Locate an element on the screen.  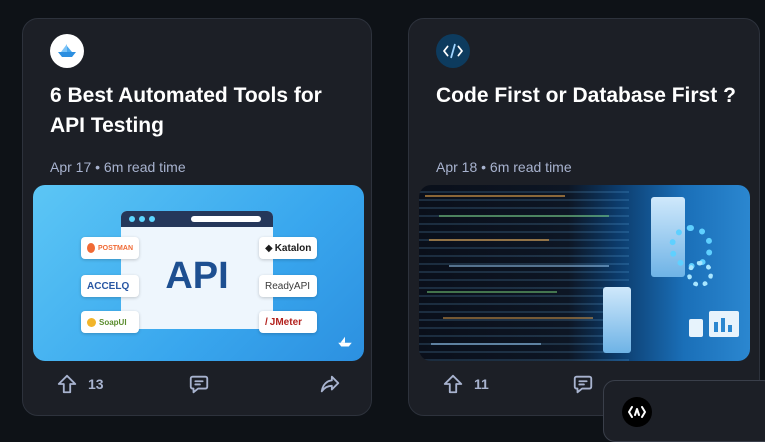
share-arrow-icon is located at coordinates (330, 384).